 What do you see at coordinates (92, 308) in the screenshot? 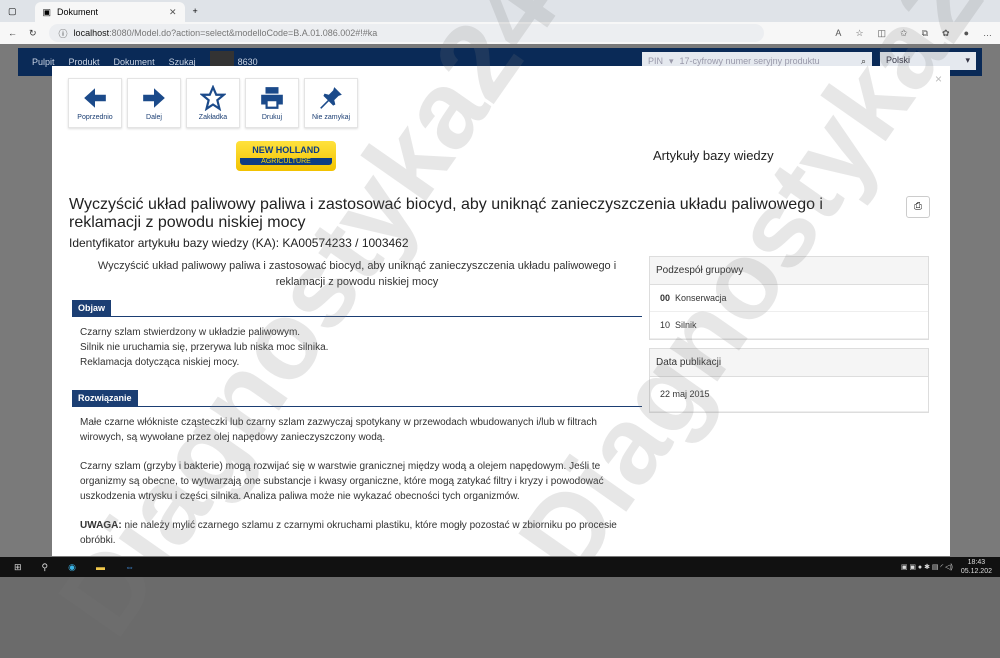
I see `symptom-label: Objaw` at bounding box center [92, 308].